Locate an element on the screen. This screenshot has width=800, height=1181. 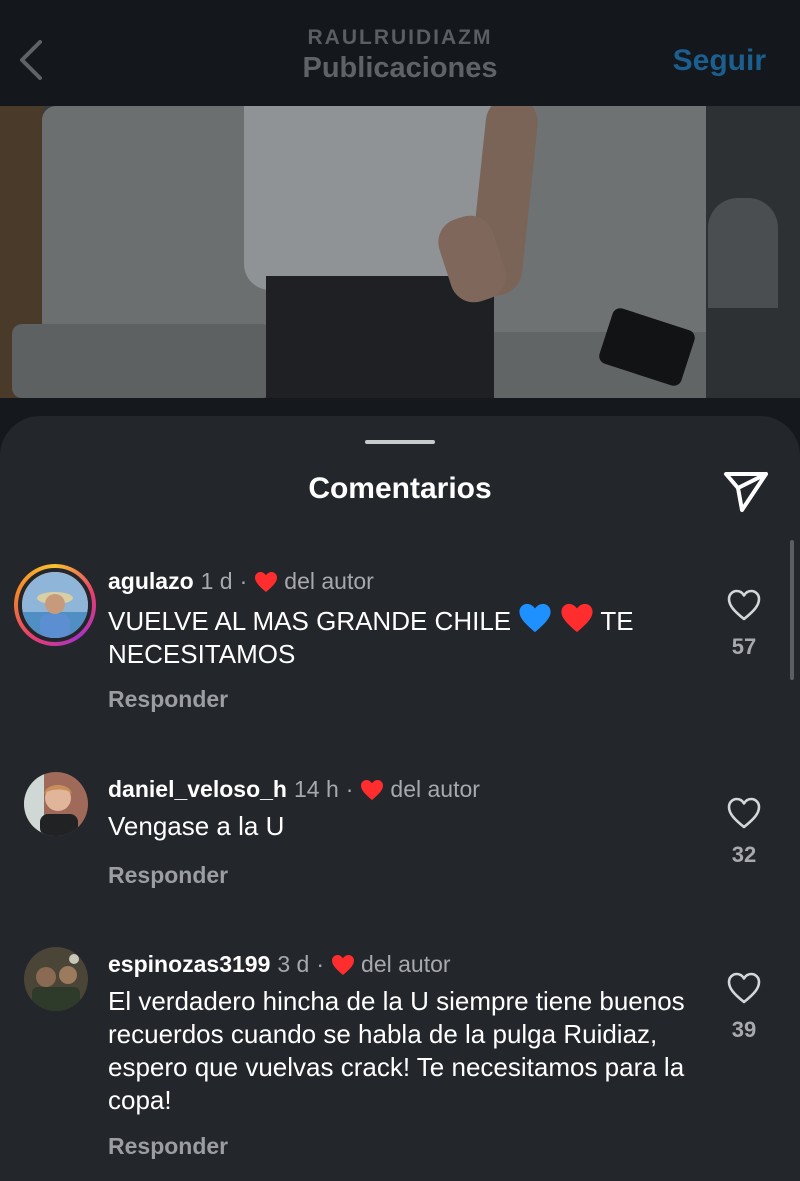
comment-meta: espinozas3199 3 d · del autor is located at coordinates (279, 964).